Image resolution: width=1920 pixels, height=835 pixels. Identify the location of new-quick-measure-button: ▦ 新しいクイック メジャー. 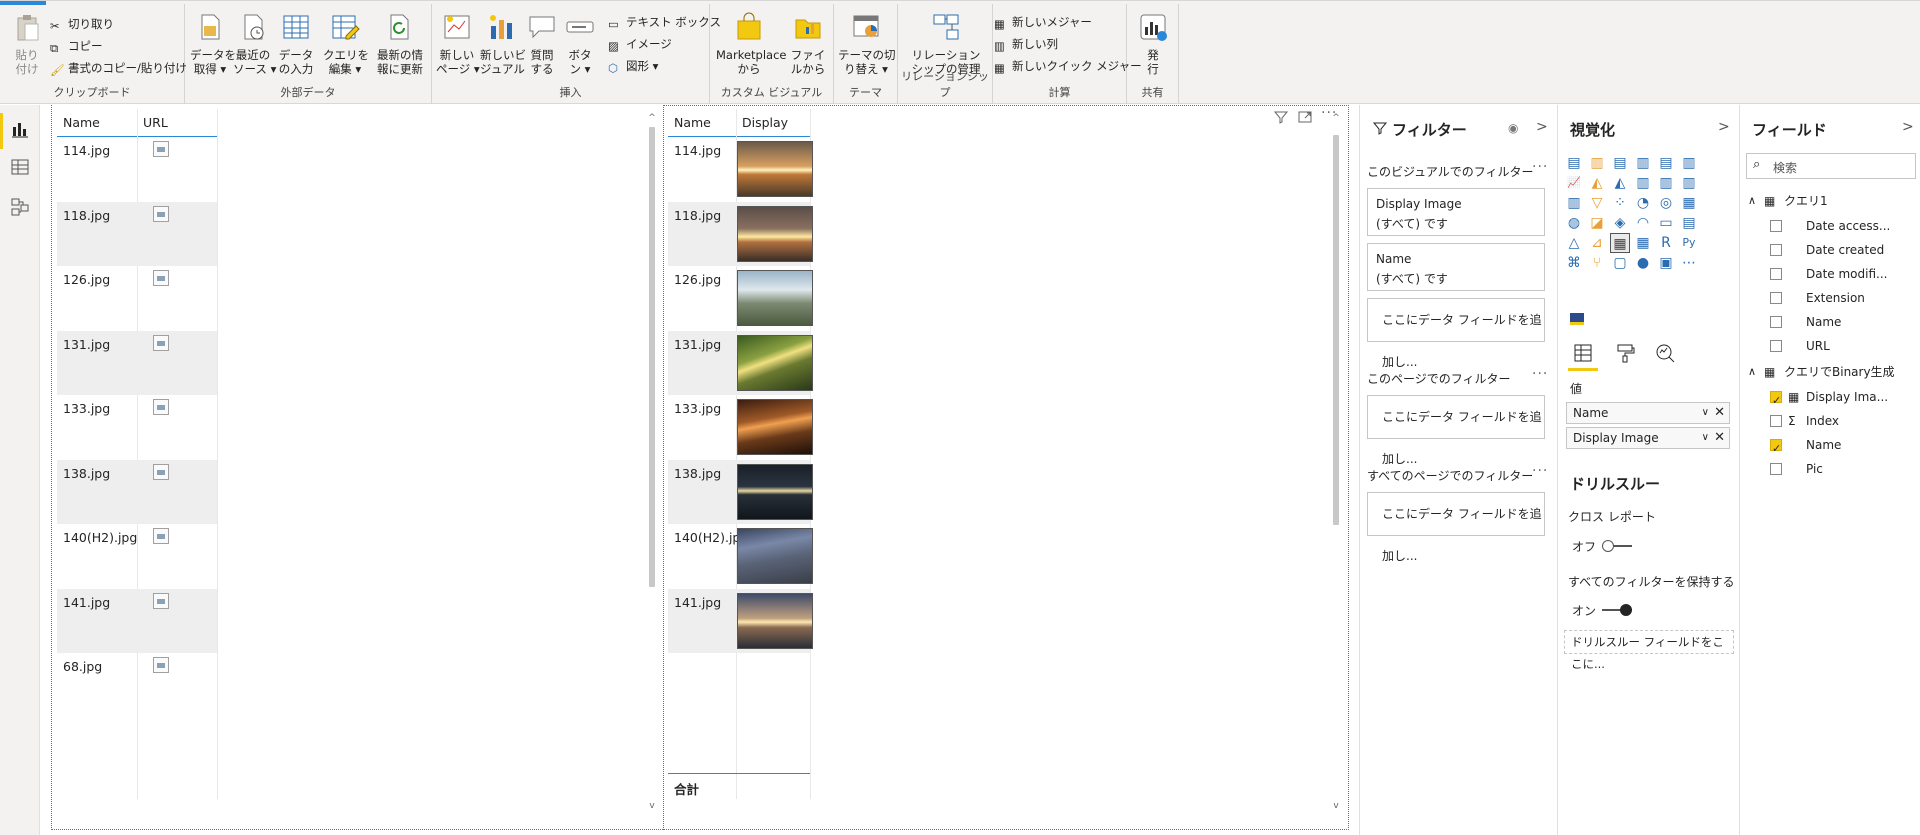
(1068, 66).